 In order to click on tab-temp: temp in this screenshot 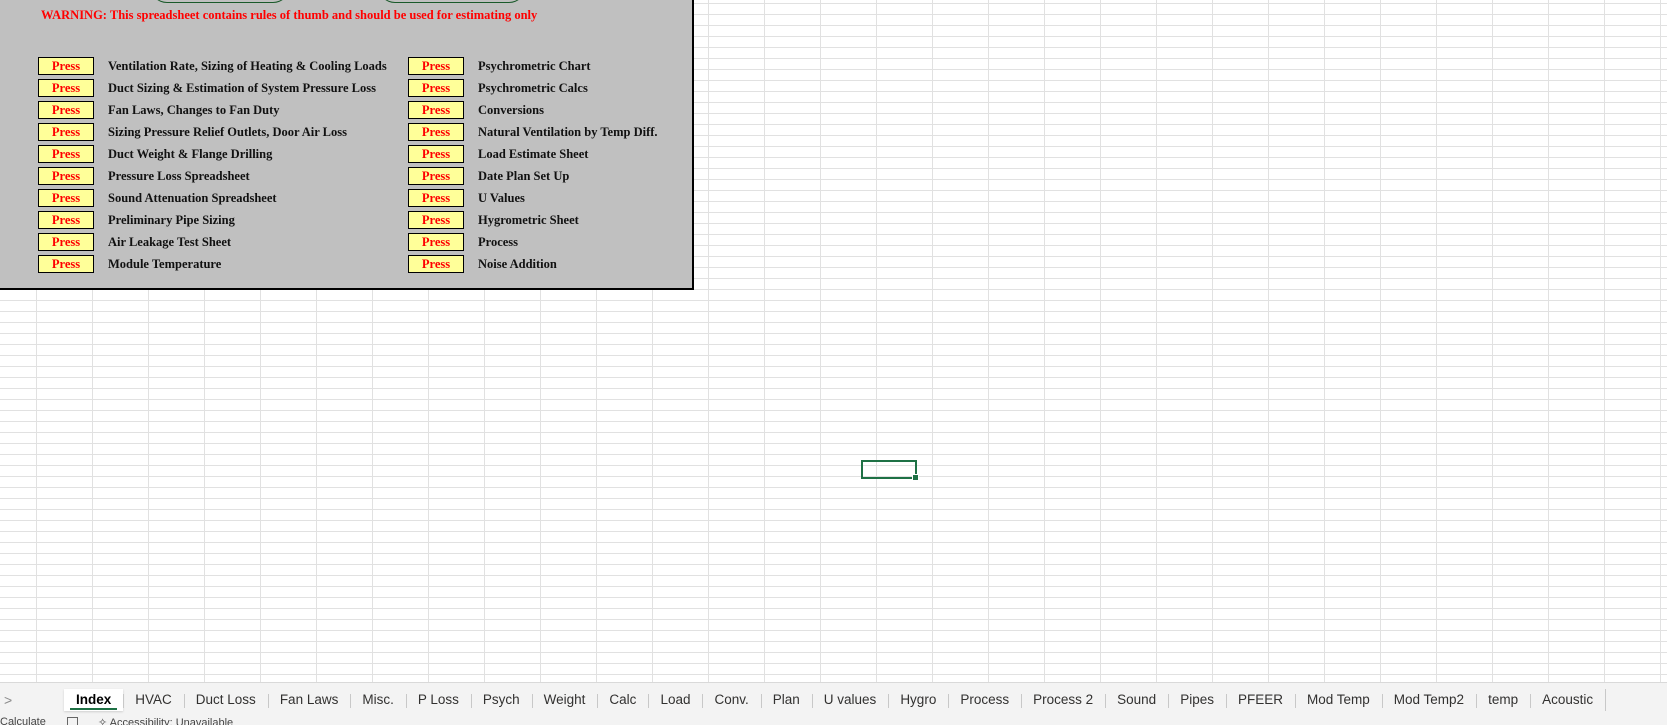, I will do `click(1503, 700)`.